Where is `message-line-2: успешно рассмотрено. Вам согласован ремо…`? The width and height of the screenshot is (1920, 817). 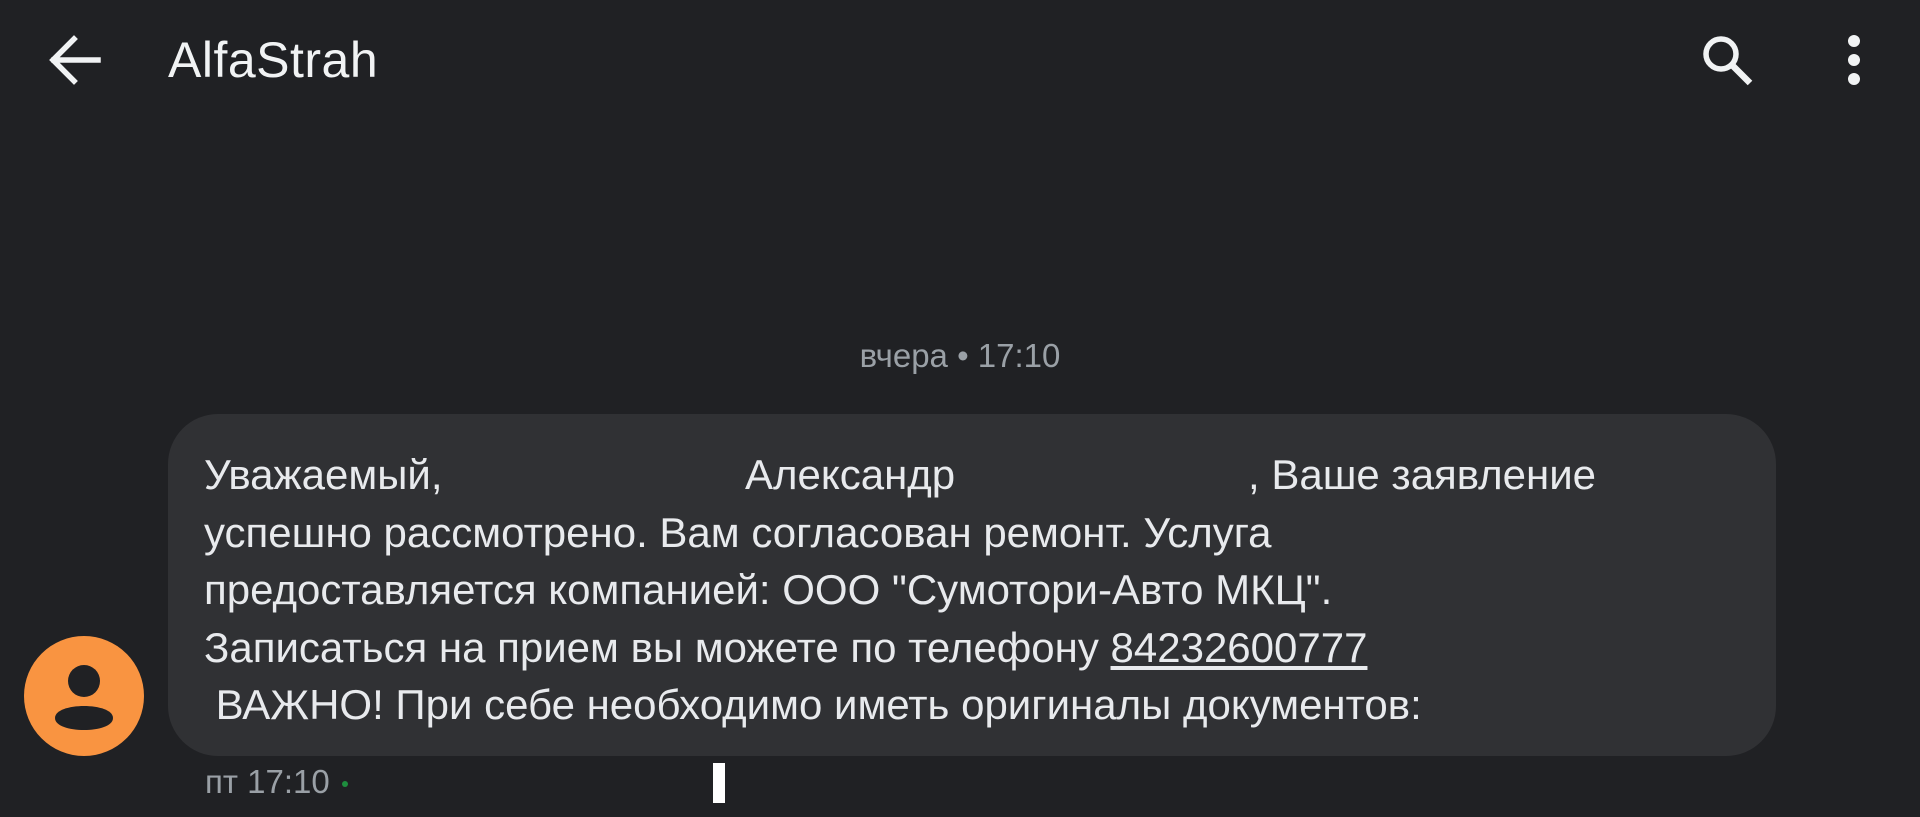
message-line-2: успешно рассмотрено. Вам согласован ремо… is located at coordinates (738, 532).